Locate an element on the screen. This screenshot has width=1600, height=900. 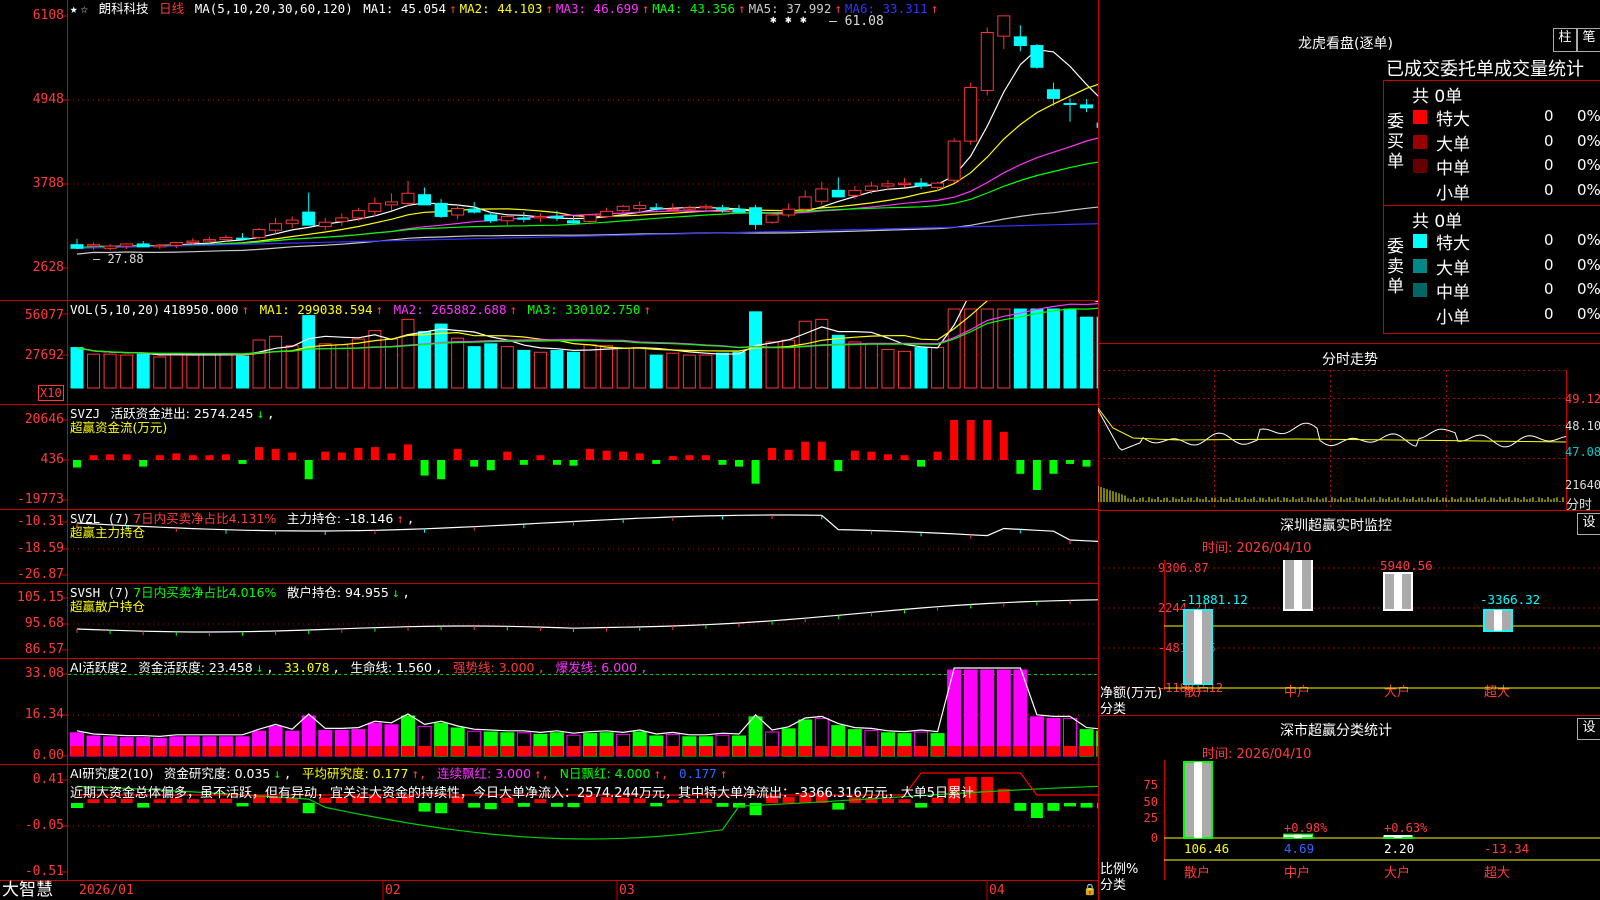
intraday-price-tick: 47.08 is located at coordinates (1582, 452).